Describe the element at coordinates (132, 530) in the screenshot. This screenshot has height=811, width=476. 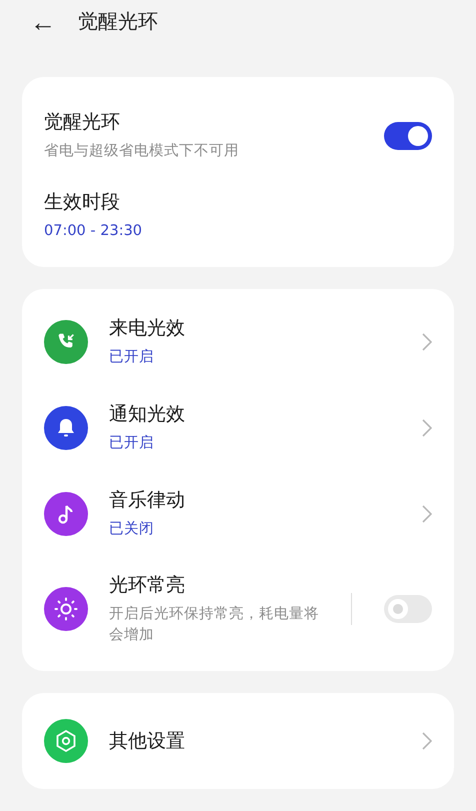
I see `setting-status: 已关闭` at that location.